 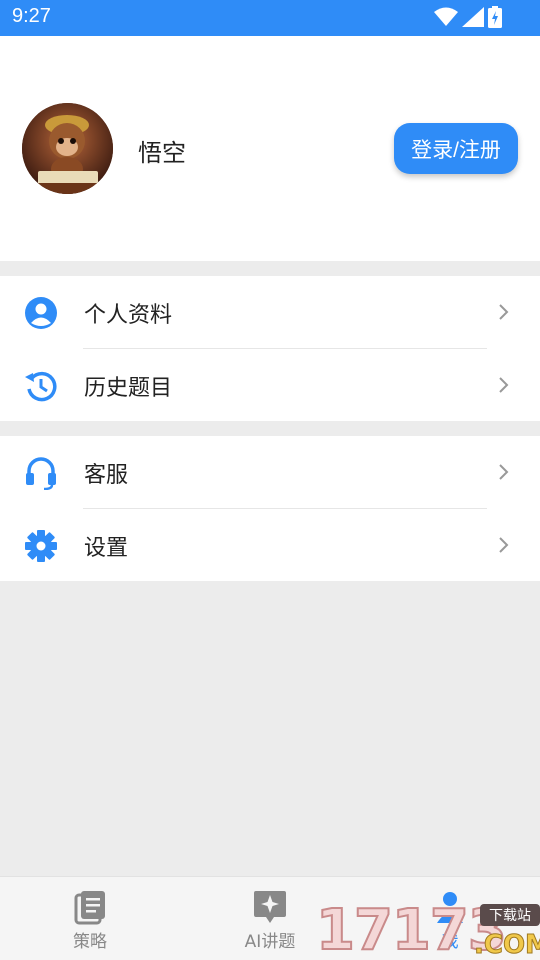 I want to click on status-icons, so click(x=468, y=17).